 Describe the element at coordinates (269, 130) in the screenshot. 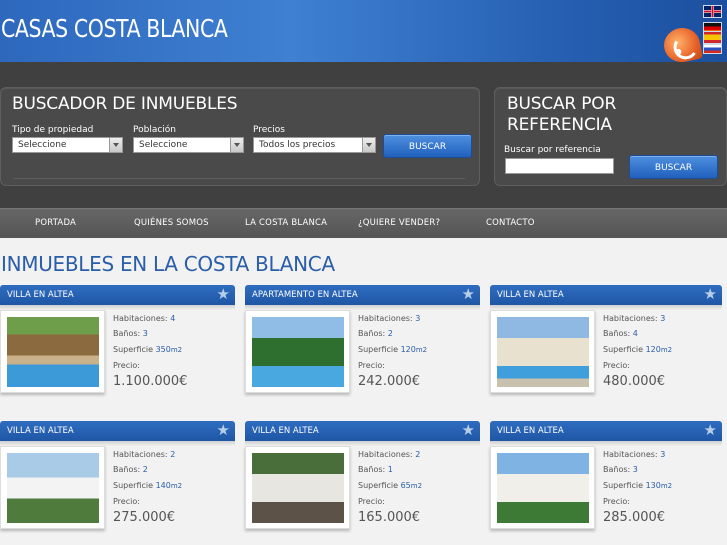

I see `price-label: Precios` at that location.